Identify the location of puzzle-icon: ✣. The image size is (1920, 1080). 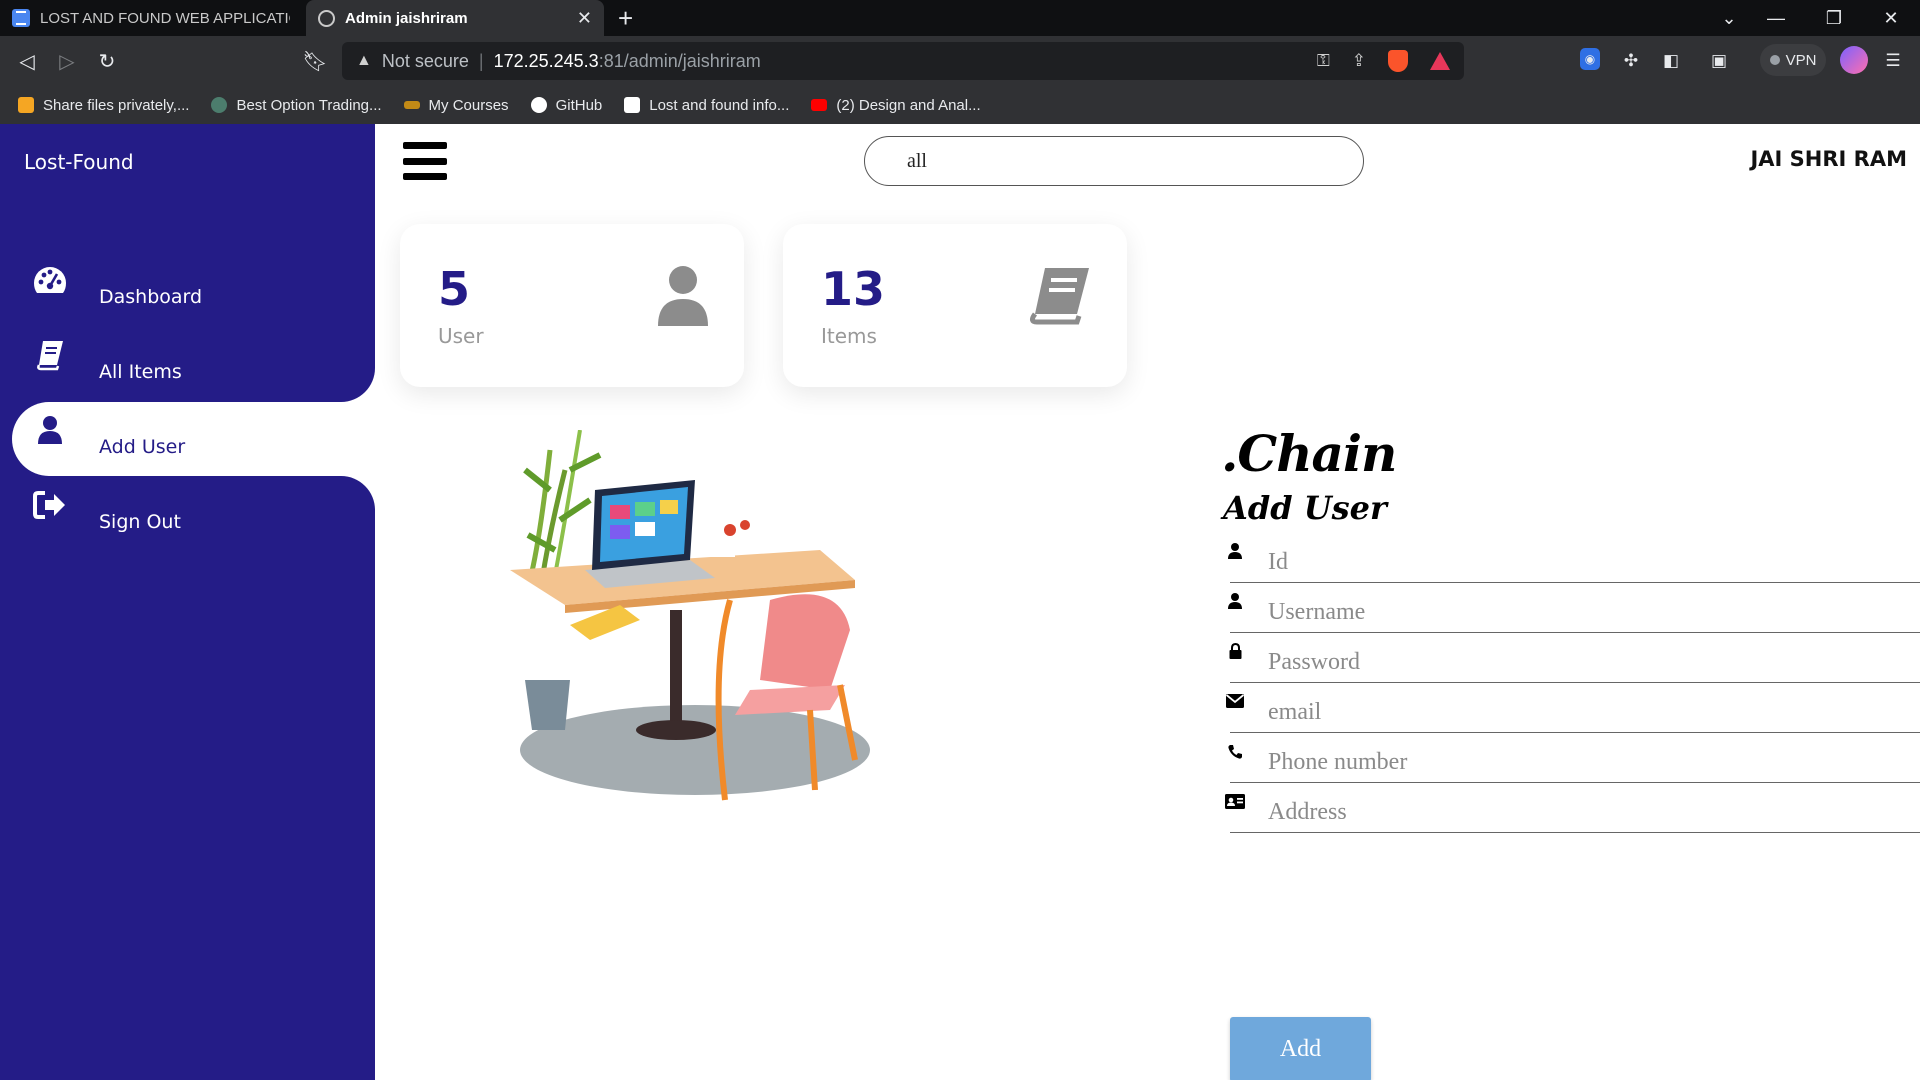
(1631, 61).